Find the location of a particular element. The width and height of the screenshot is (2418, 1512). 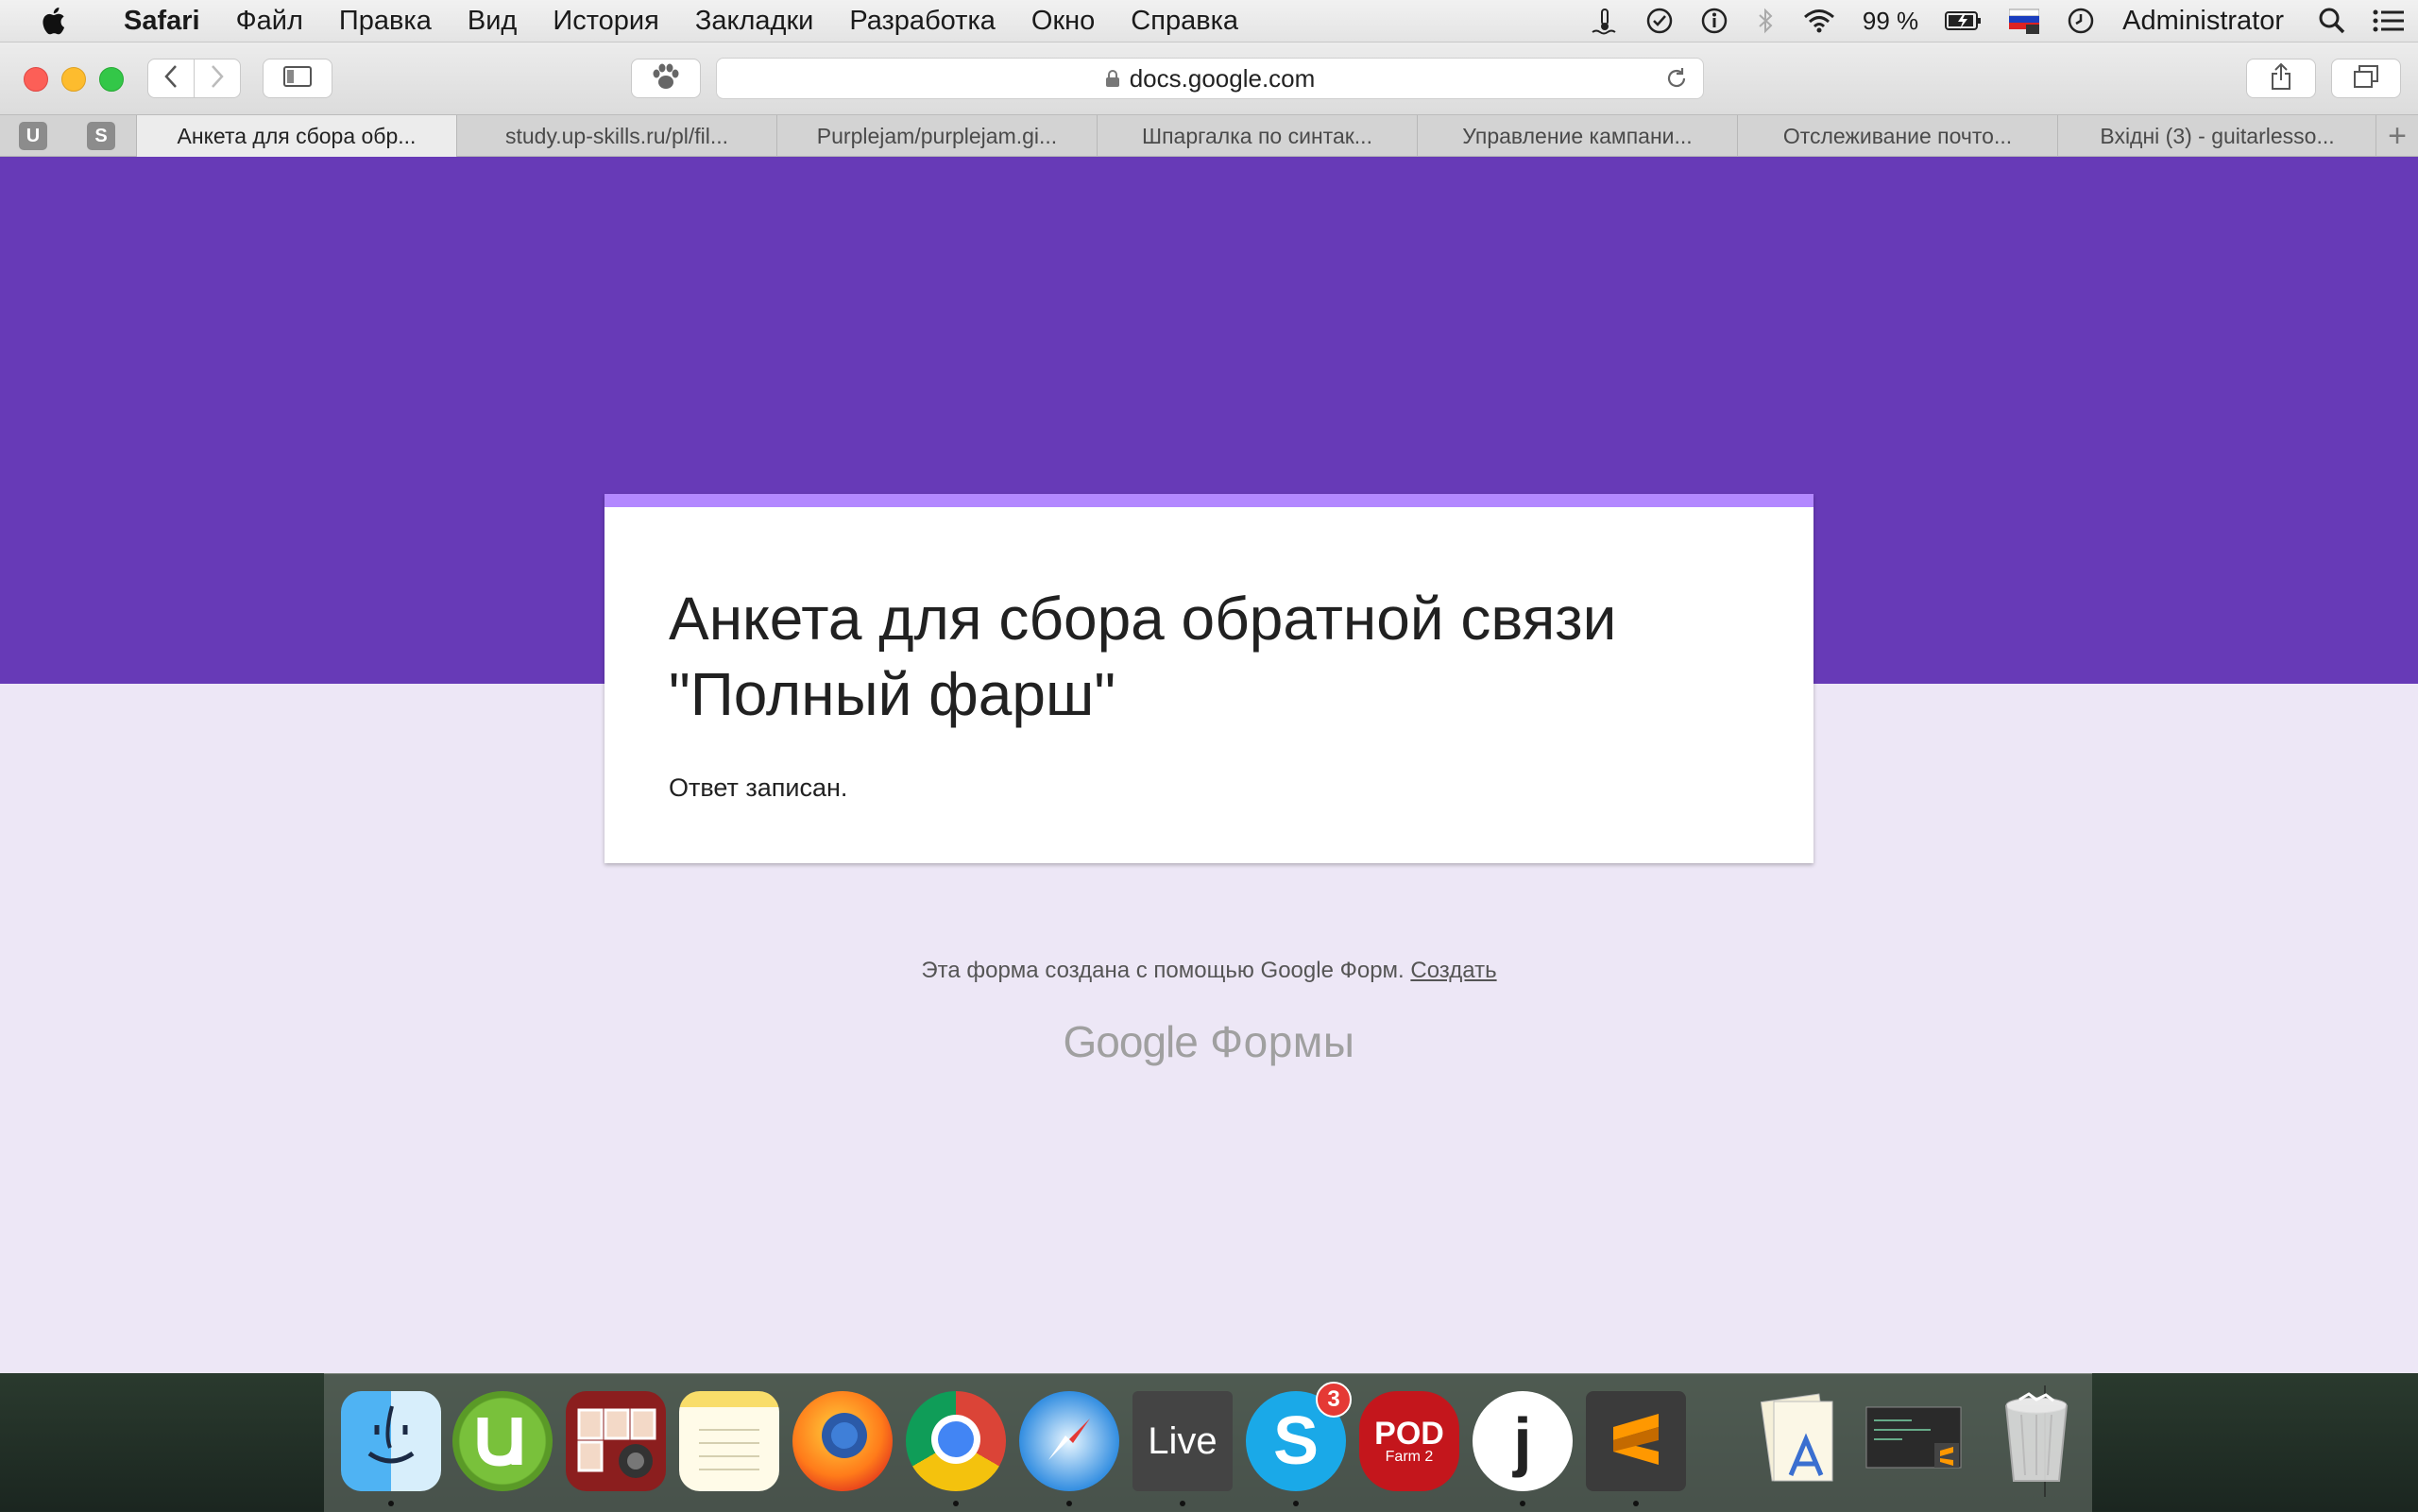

menu-file: Файл is located at coordinates (269, 21).